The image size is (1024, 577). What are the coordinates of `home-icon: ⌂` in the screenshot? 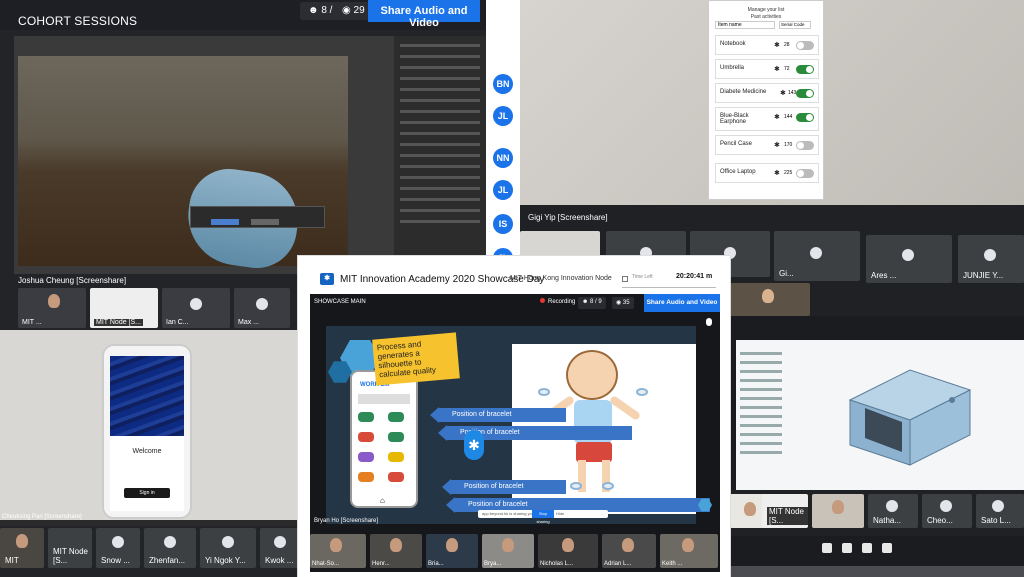 It's located at (382, 500).